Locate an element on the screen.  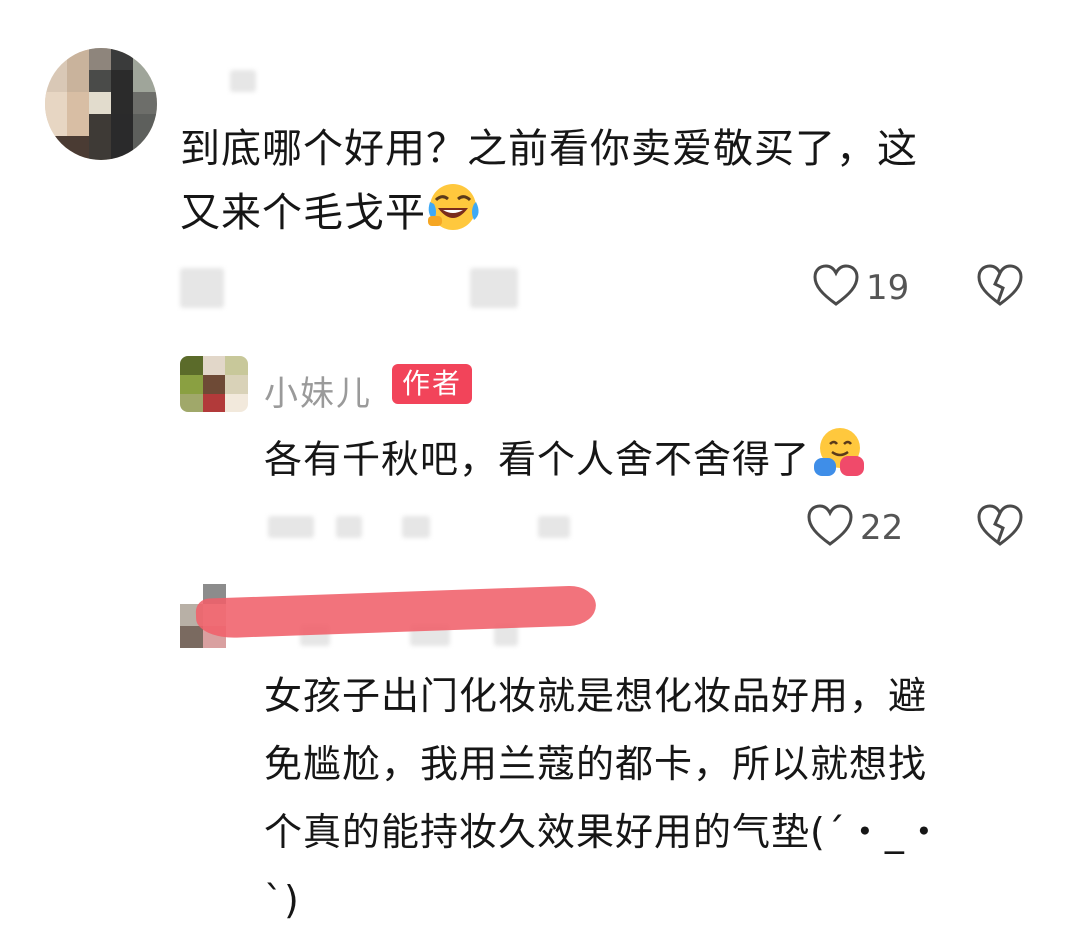
comment-line-1: 到底哪个好用？之前看你卖爱敬买了，这 is located at coordinates (549, 149).